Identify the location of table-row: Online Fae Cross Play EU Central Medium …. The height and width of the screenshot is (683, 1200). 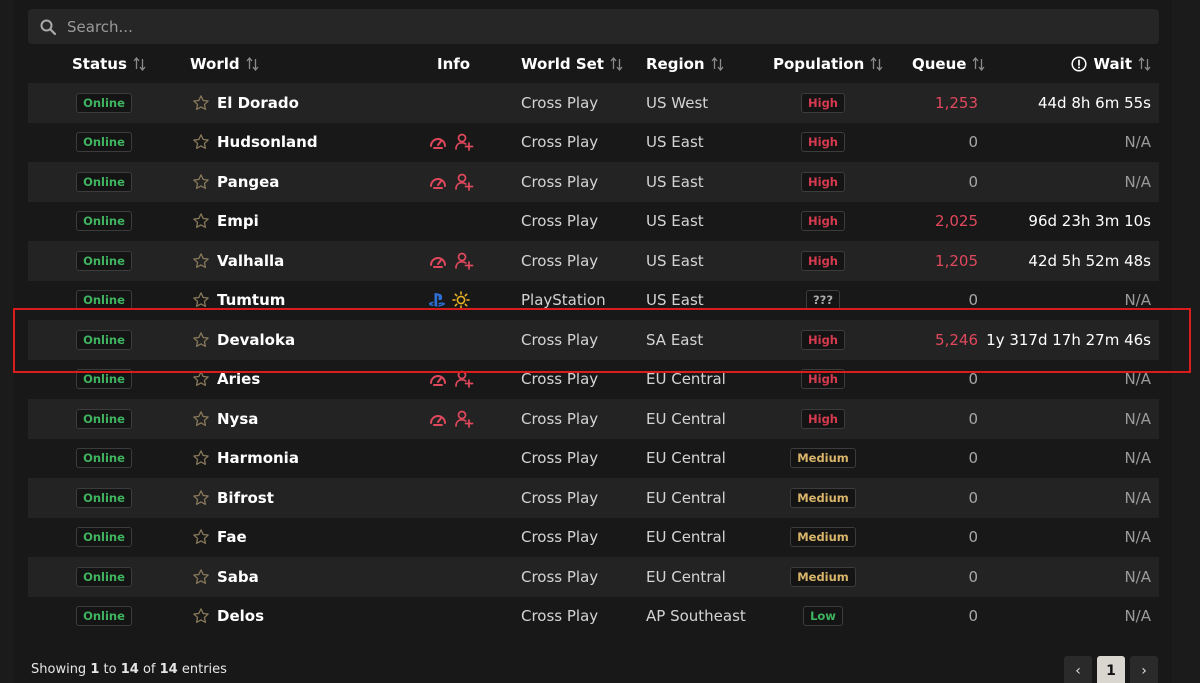
(593, 537).